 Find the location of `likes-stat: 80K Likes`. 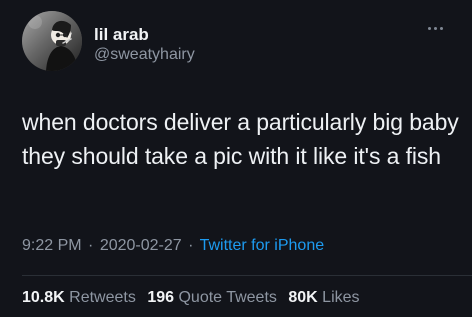

likes-stat: 80K Likes is located at coordinates (323, 298).